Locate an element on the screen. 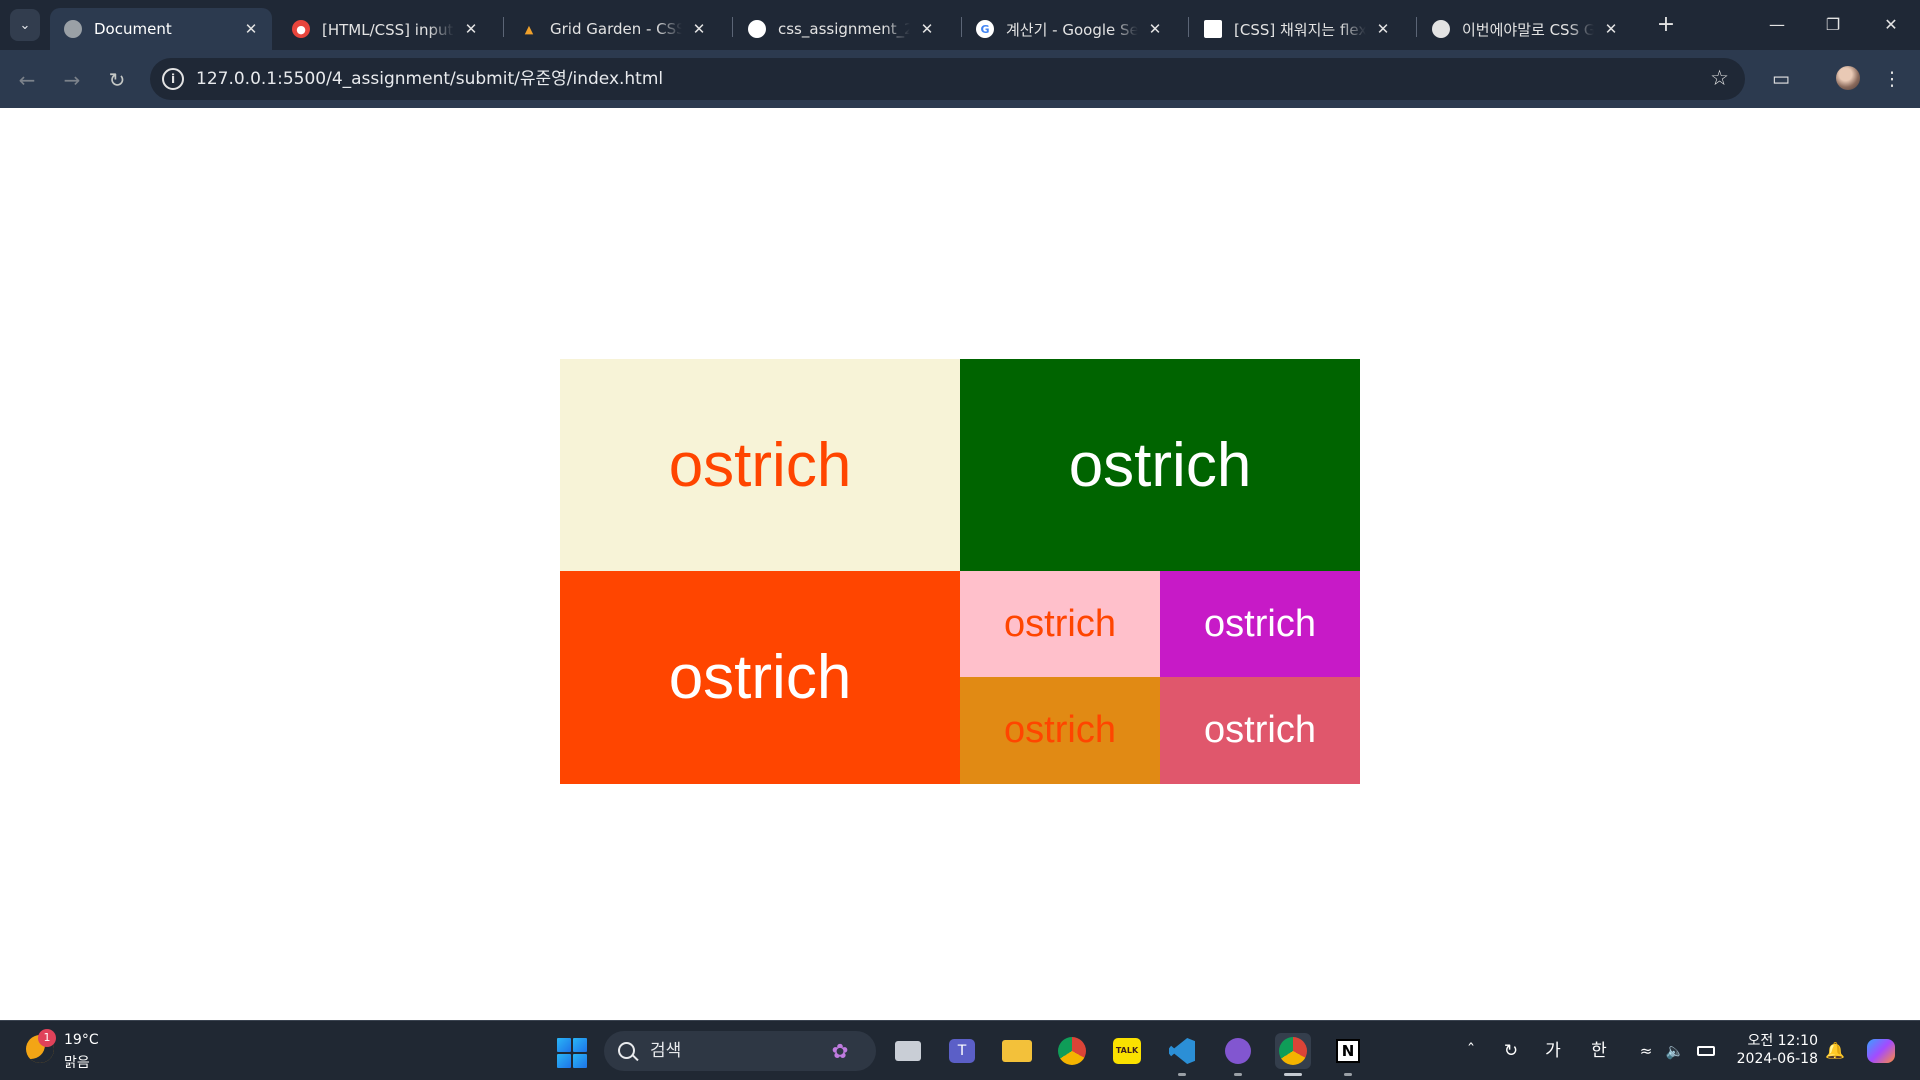  back-button: ← is located at coordinates (27, 80).